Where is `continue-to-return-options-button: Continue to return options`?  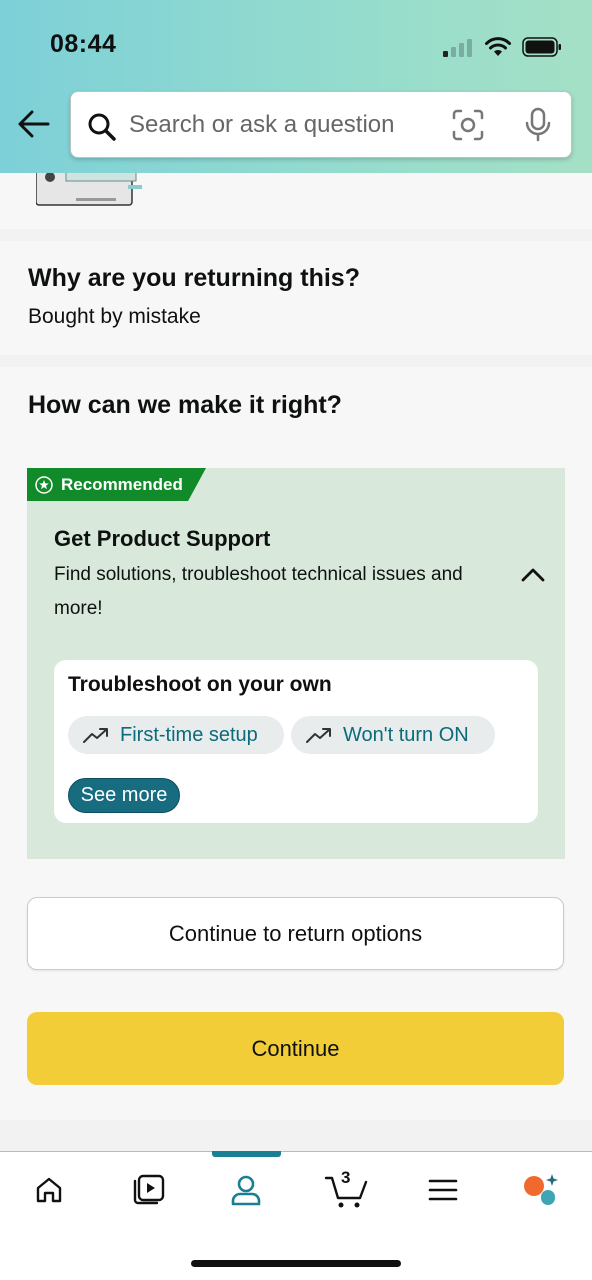
continue-to-return-options-button: Continue to return options is located at coordinates (295, 933).